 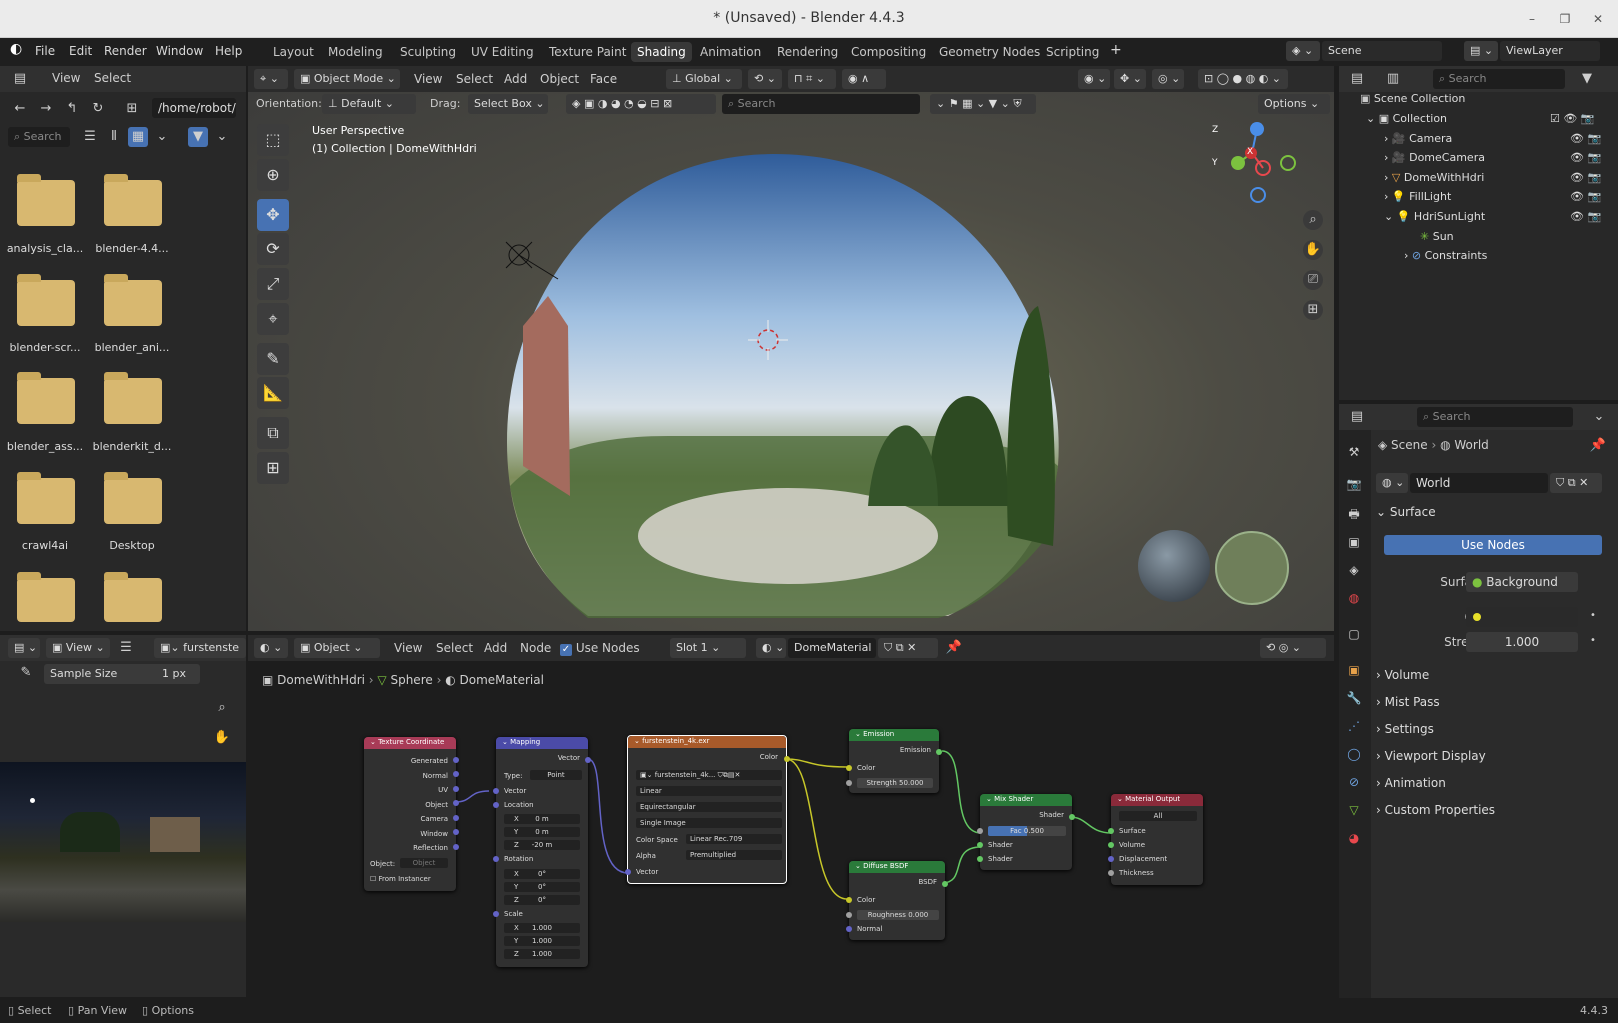 I want to click on viewport-filter-icons: ⌄ ⚑ ▦ ⌄ ▼ ⌄ ⛨, so click(x=983, y=104).